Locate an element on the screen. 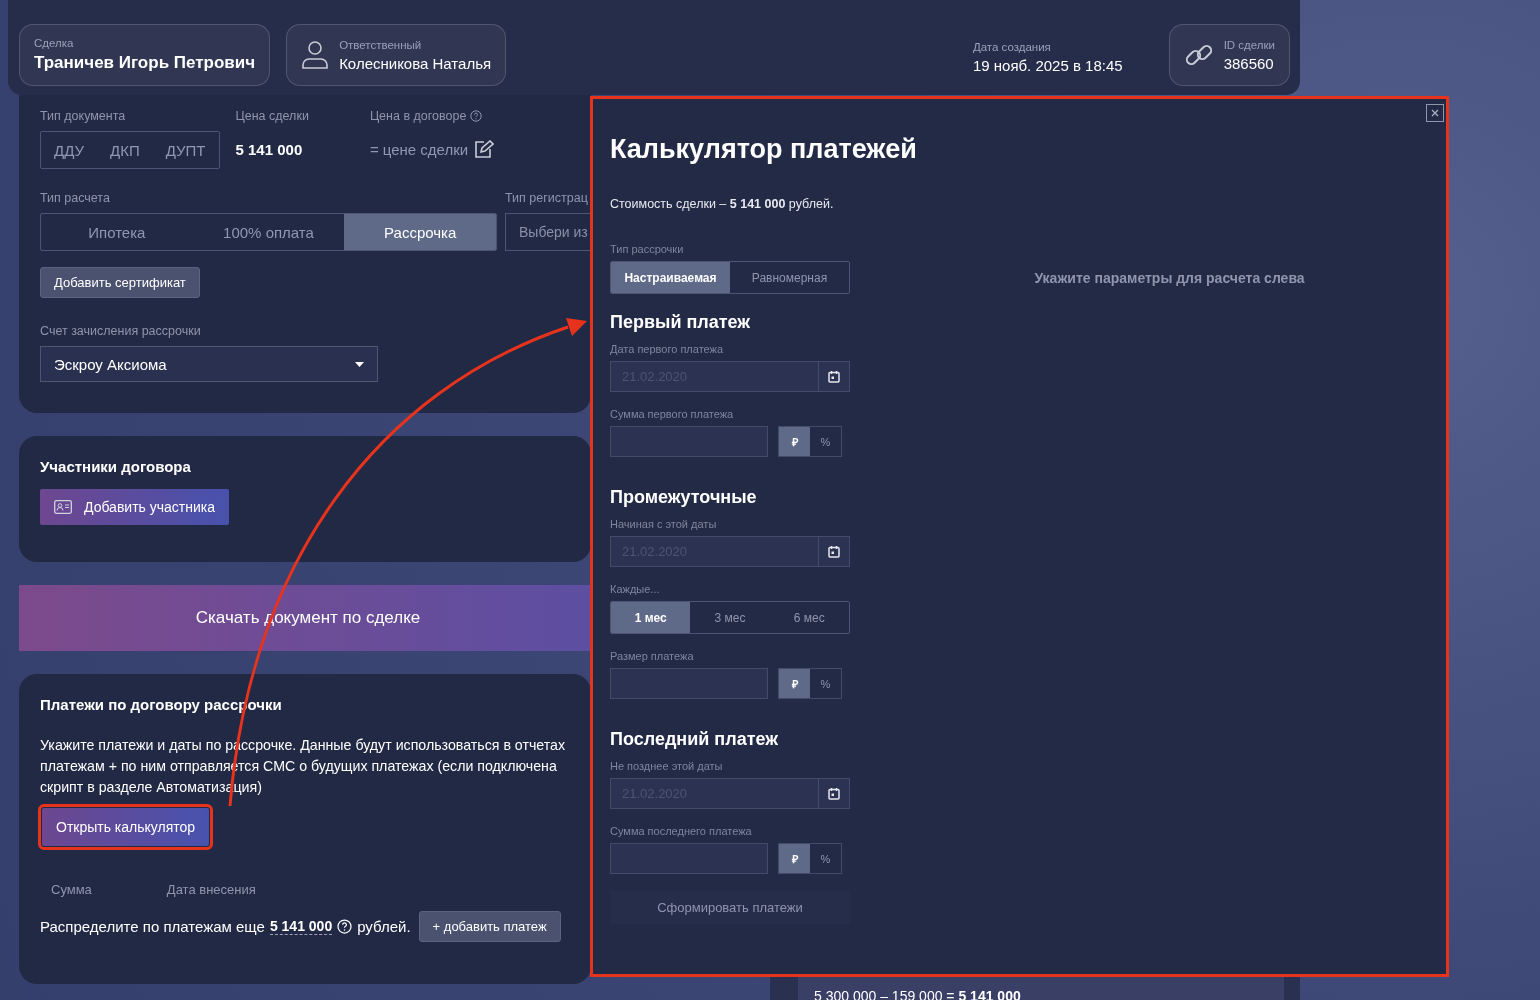 The height and width of the screenshot is (1000, 1540). segment-option: Рассрочка is located at coordinates (420, 232).